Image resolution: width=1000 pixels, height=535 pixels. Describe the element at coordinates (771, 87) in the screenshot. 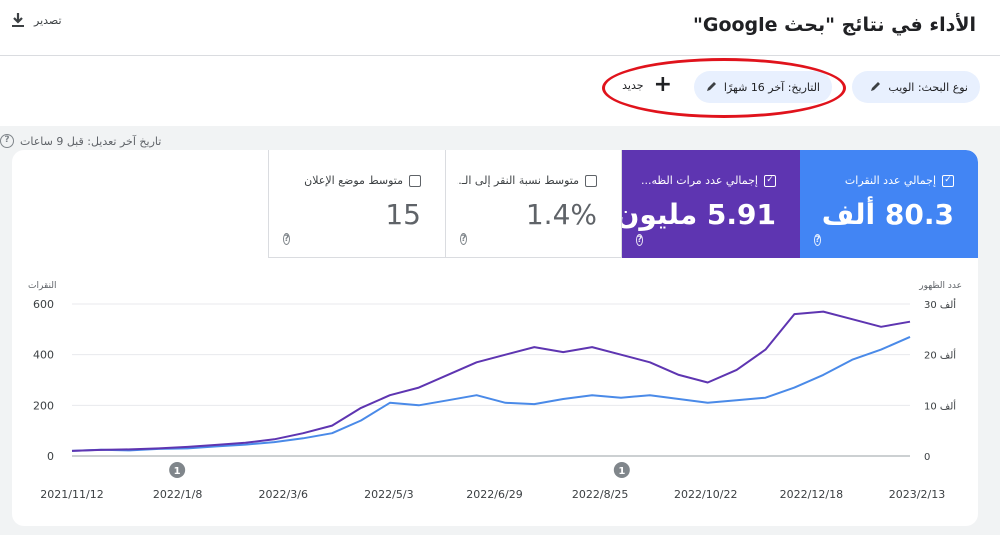

I see `date-filter-label: التاريخ: آخر 16 شهرًا` at that location.